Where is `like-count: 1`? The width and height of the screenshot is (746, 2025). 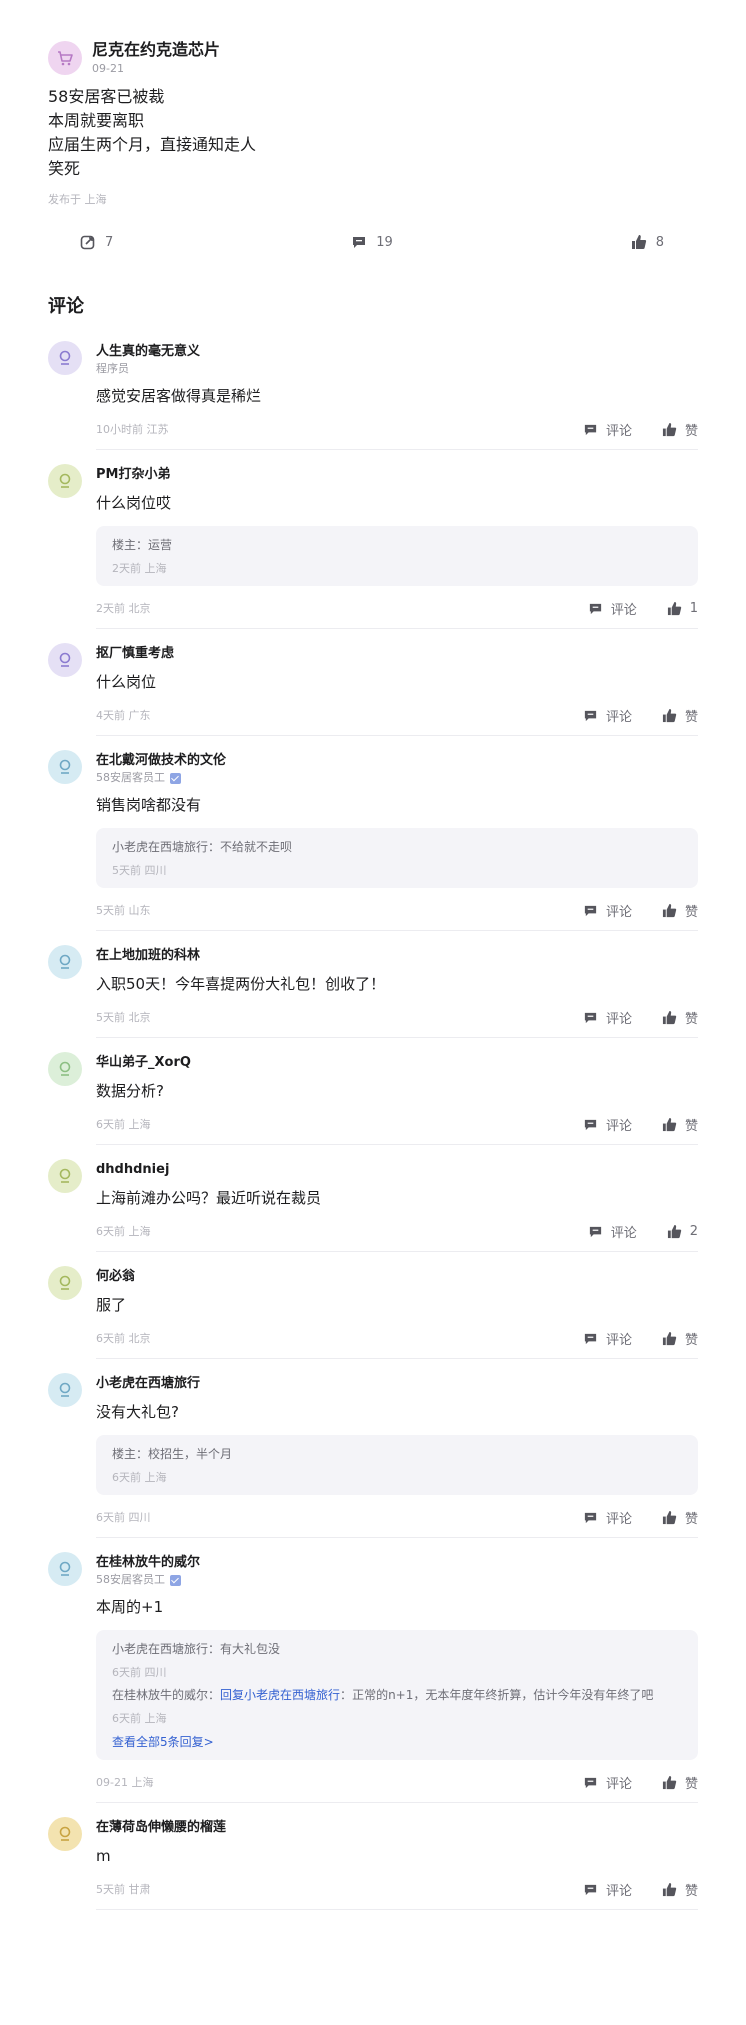 like-count: 1 is located at coordinates (693, 608).